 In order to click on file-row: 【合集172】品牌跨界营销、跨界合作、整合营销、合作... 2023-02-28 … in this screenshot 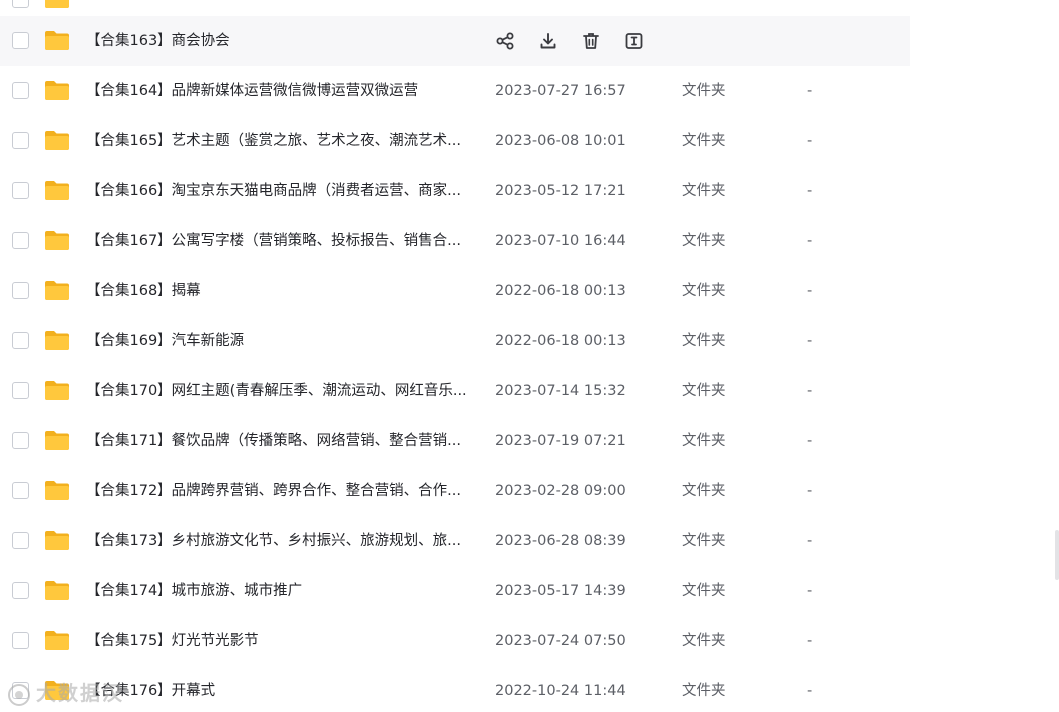, I will do `click(455, 491)`.